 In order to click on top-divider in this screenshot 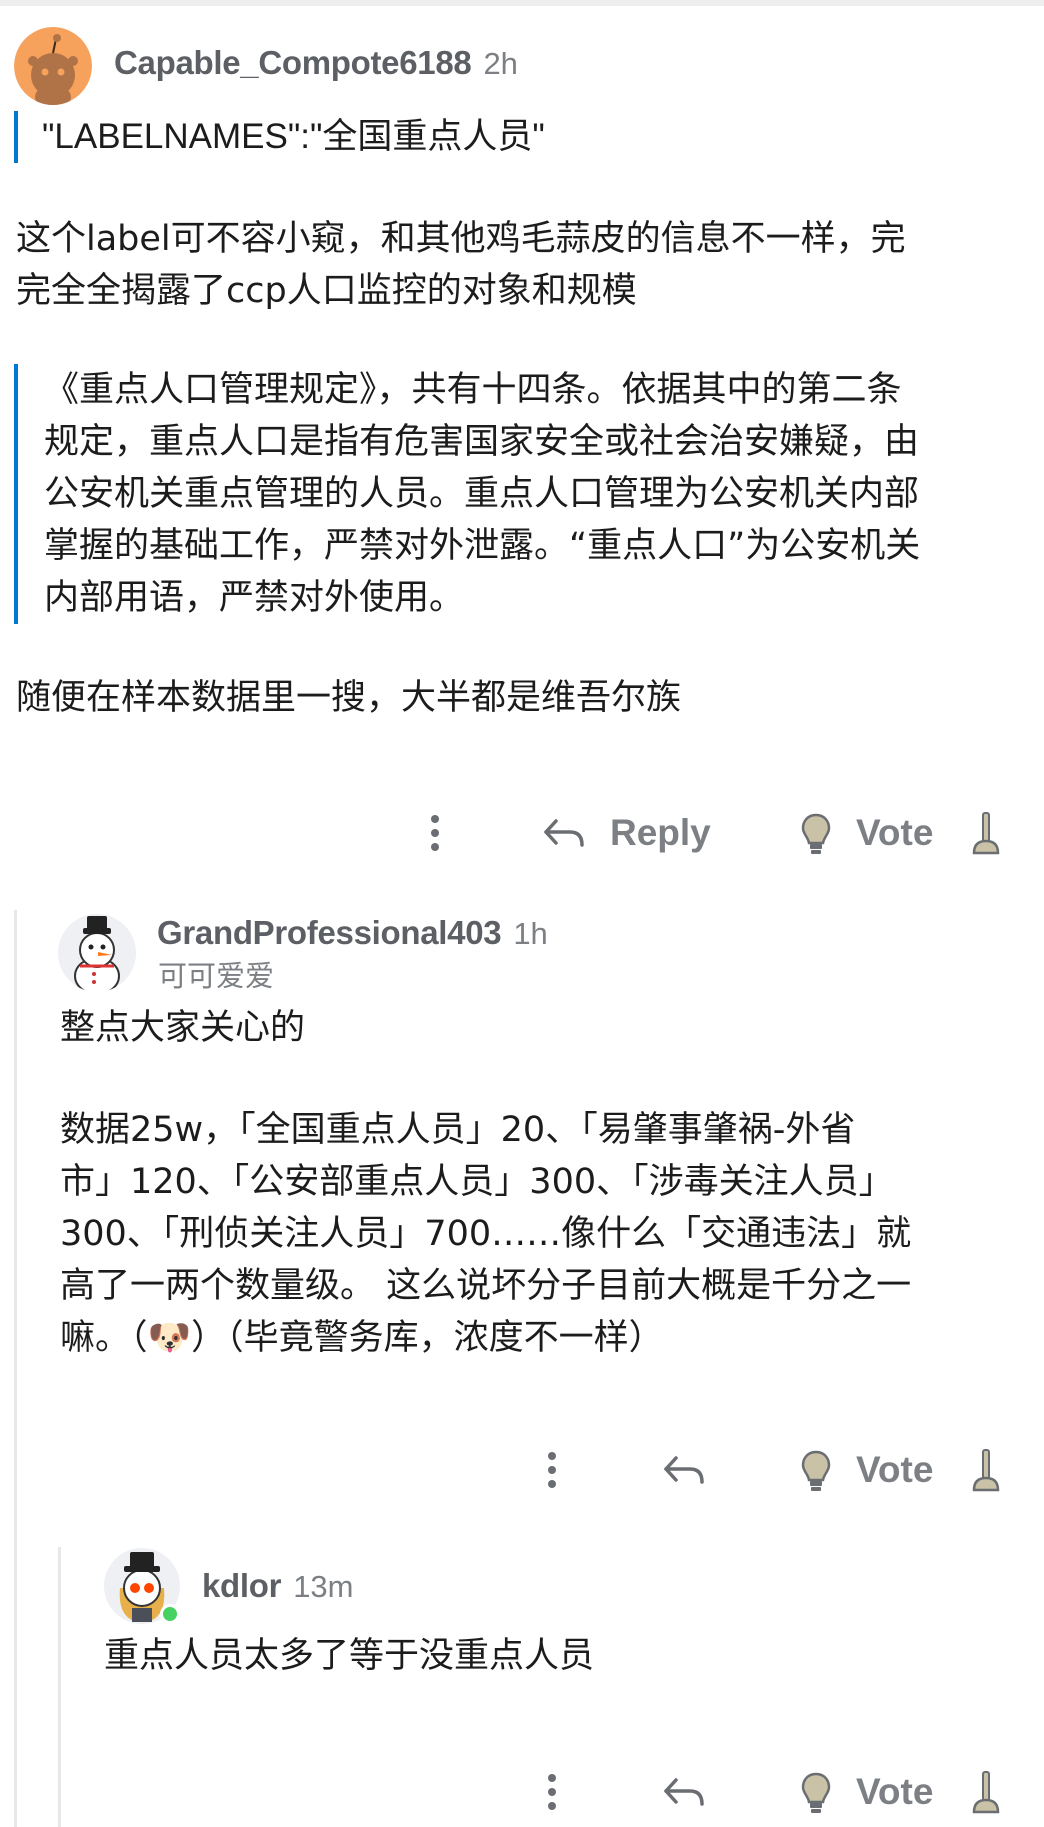, I will do `click(522, 3)`.